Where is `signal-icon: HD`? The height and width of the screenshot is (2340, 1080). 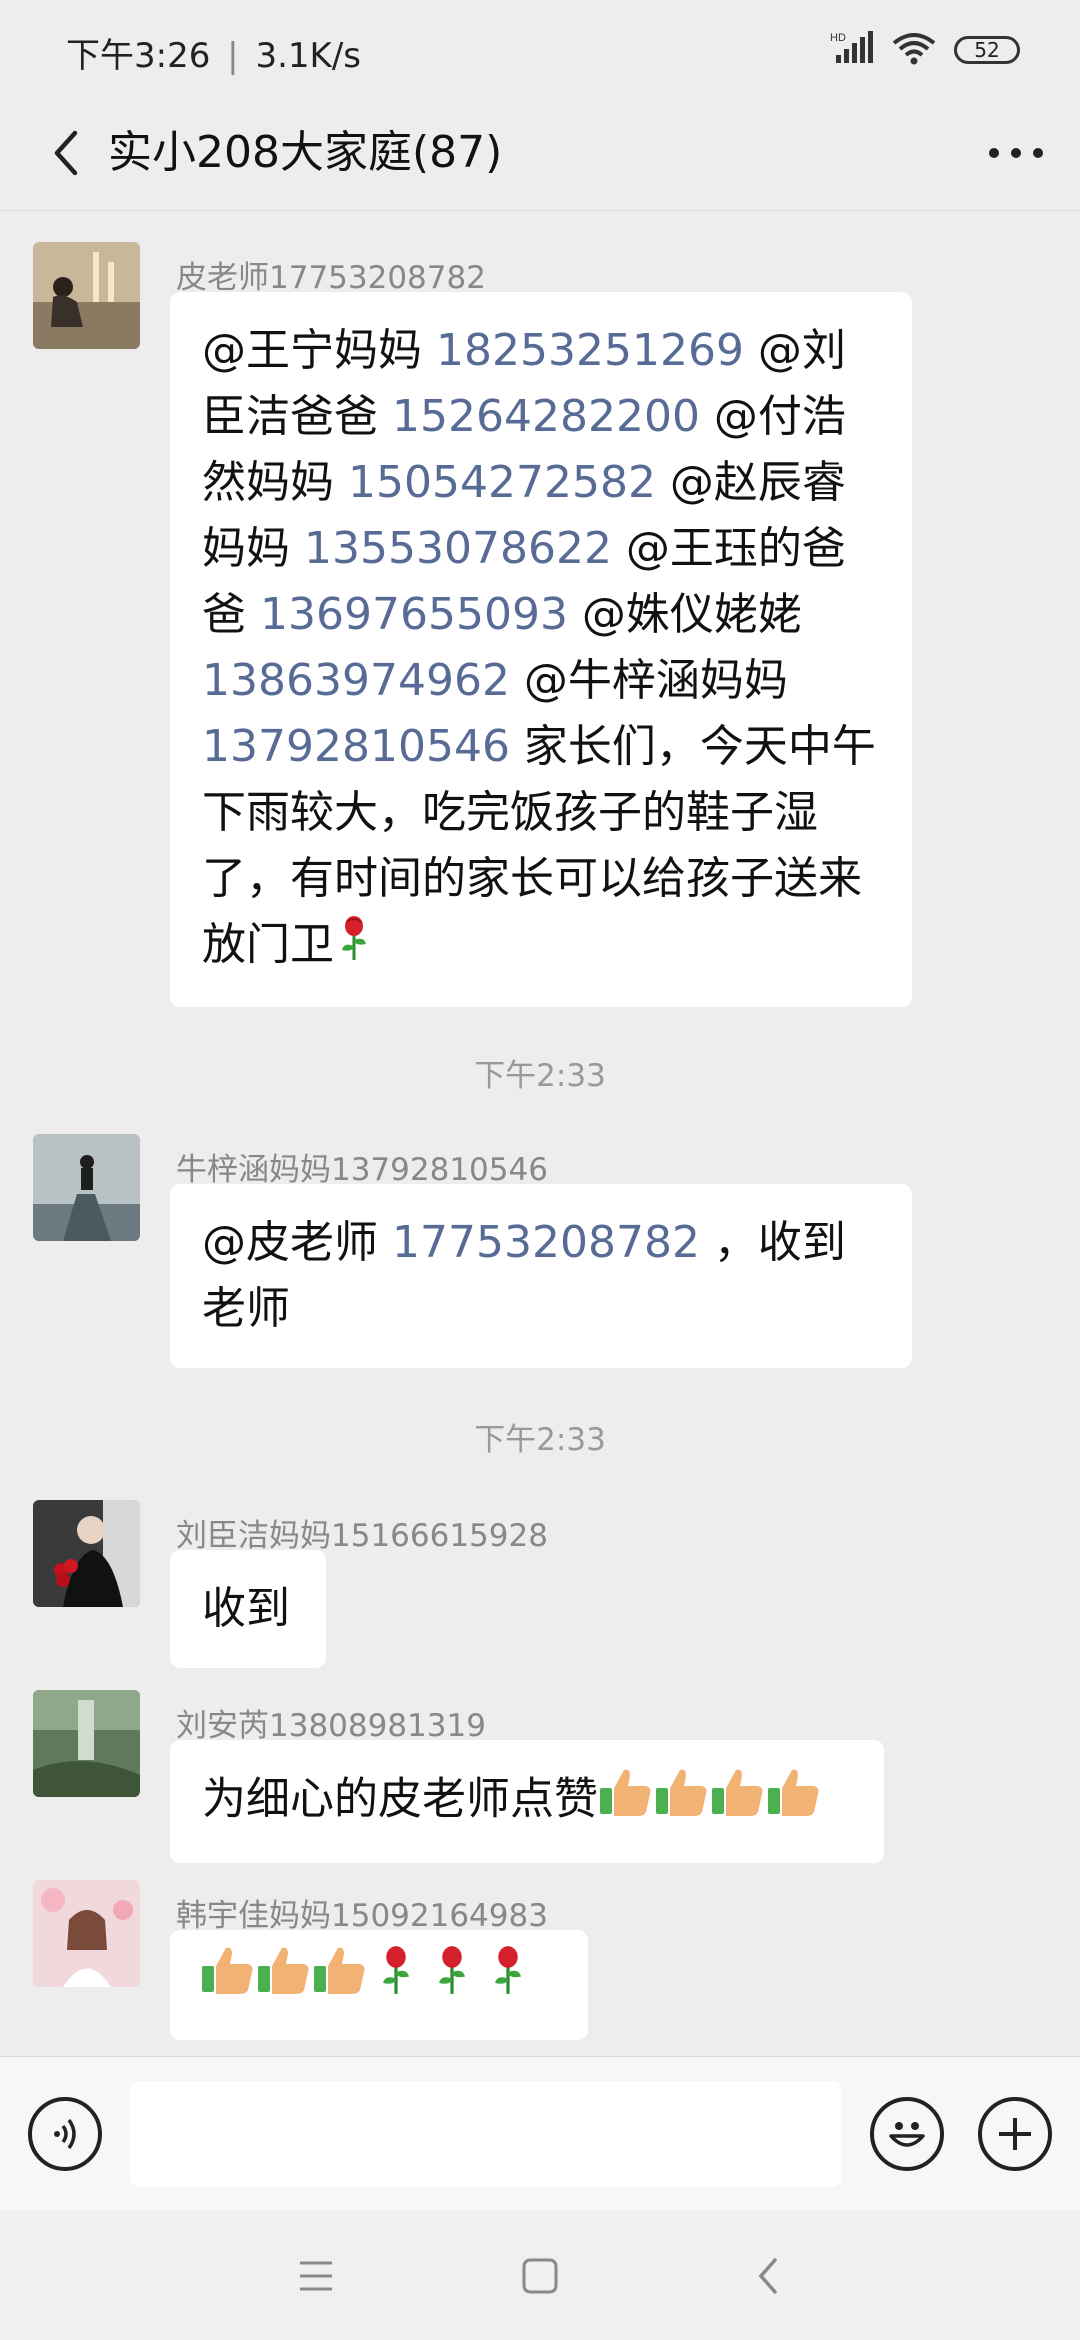
signal-icon: HD is located at coordinates (852, 50).